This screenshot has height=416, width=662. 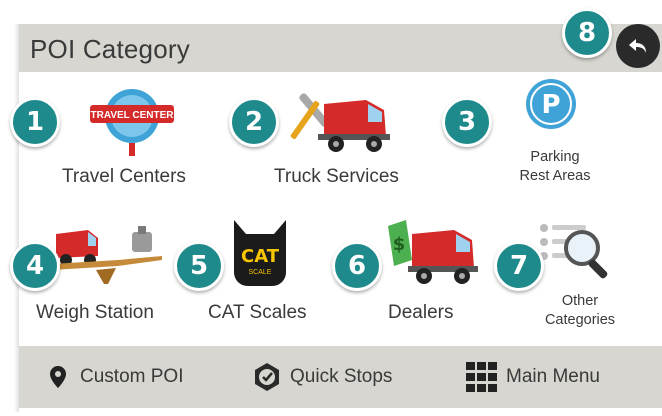 I want to click on truck-price-tag-icon: $, so click(x=433, y=252).